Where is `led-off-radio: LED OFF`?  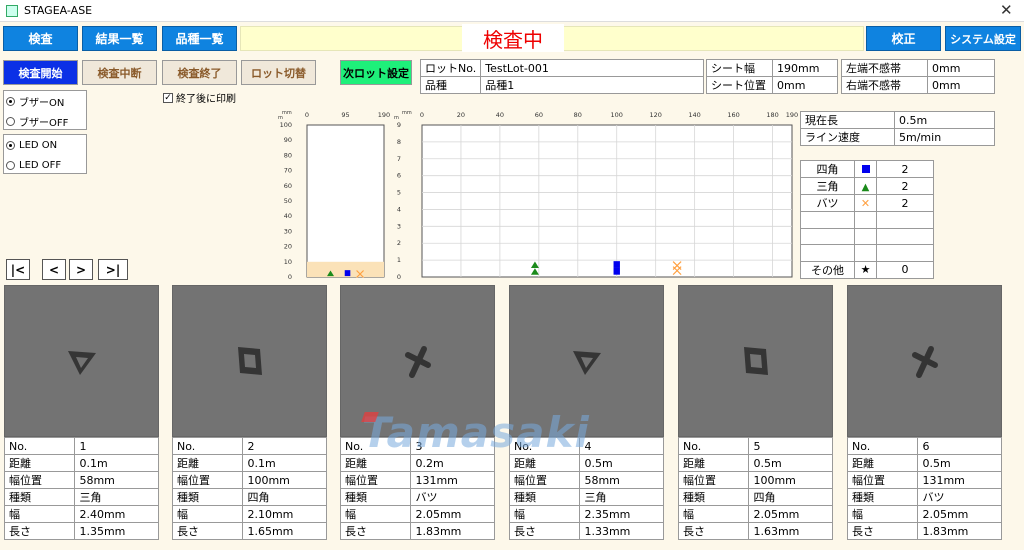 led-off-radio: LED OFF is located at coordinates (46, 165).